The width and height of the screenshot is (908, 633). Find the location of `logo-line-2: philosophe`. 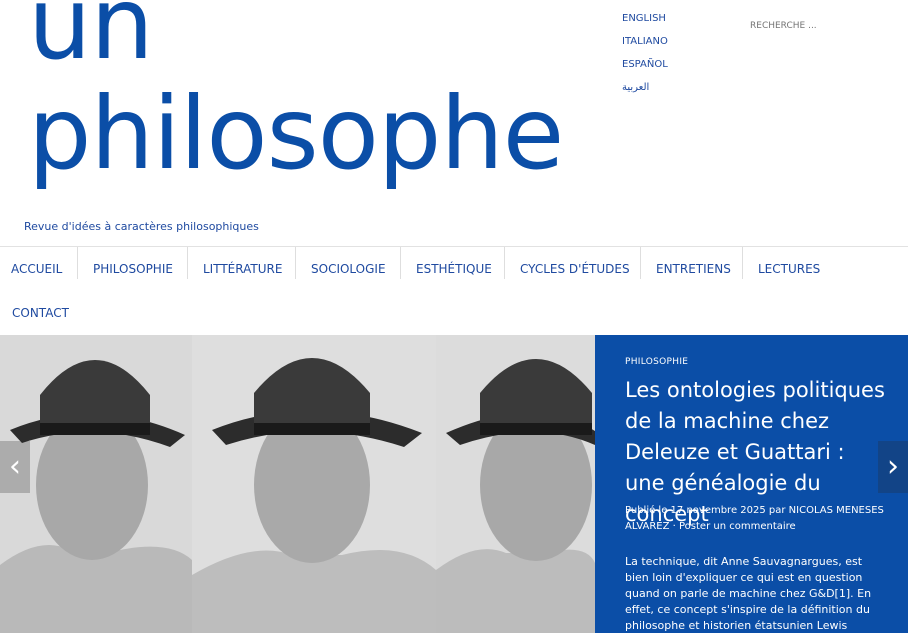

logo-line-2: philosophe is located at coordinates (296, 133).